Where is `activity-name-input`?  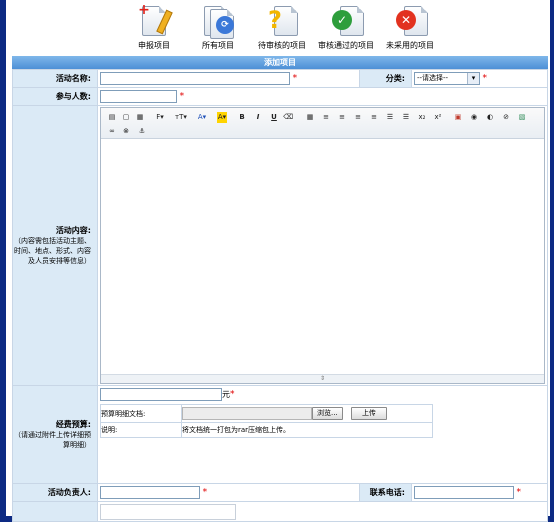 activity-name-input is located at coordinates (195, 78).